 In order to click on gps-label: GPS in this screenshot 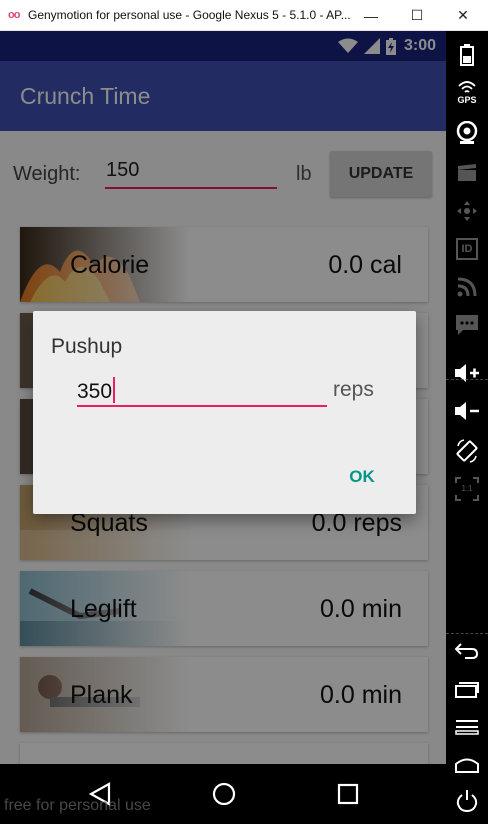, I will do `click(467, 100)`.